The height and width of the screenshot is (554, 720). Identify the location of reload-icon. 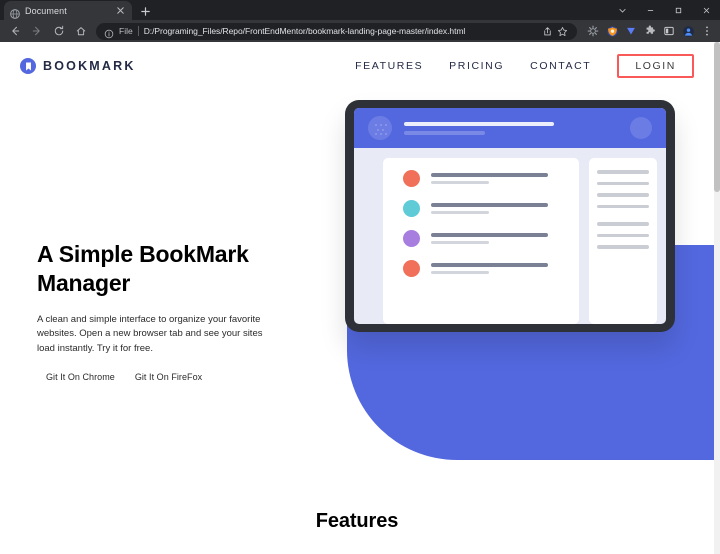
(59, 31).